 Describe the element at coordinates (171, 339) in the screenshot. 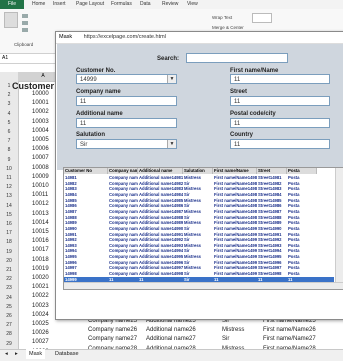

I see `sheet-cell-additional: Additional name27` at that location.